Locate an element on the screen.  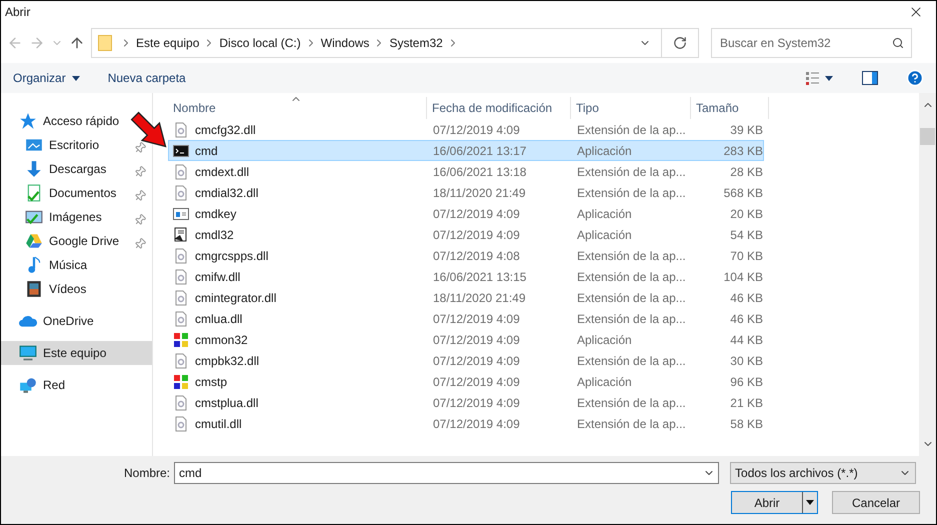
file-row: cmstp 07/12/2019 4:09 Aplicación 96 KB is located at coordinates (466, 381).